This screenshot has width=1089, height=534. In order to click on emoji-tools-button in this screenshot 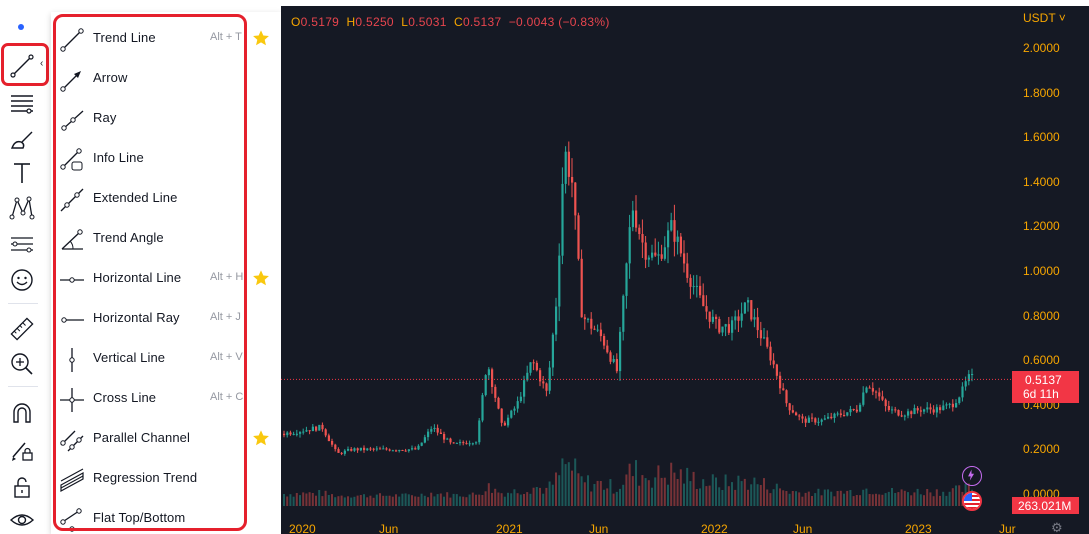, I will do `click(22, 280)`.